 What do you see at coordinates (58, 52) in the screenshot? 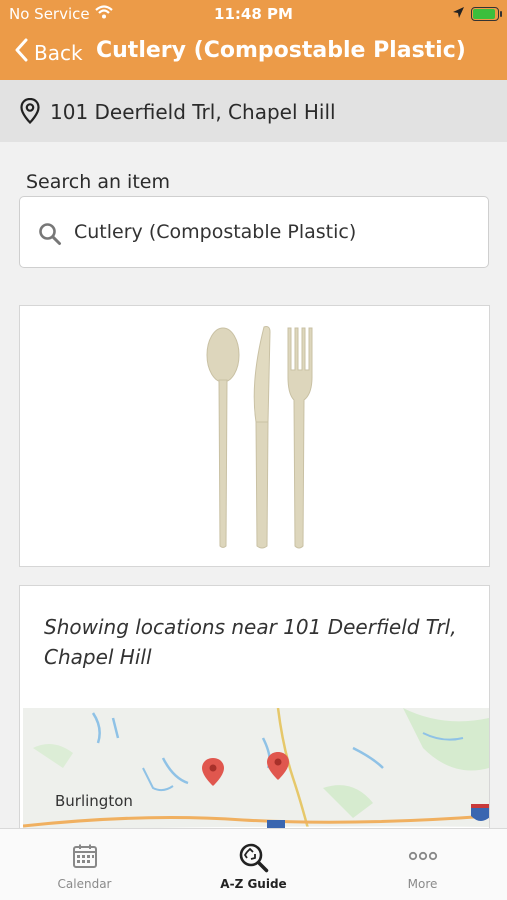
I see `back-label: Back` at bounding box center [58, 52].